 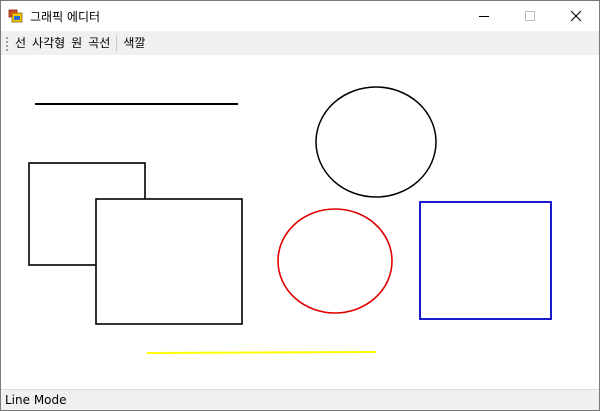 I want to click on status-bar: Line Mode, so click(x=300, y=399).